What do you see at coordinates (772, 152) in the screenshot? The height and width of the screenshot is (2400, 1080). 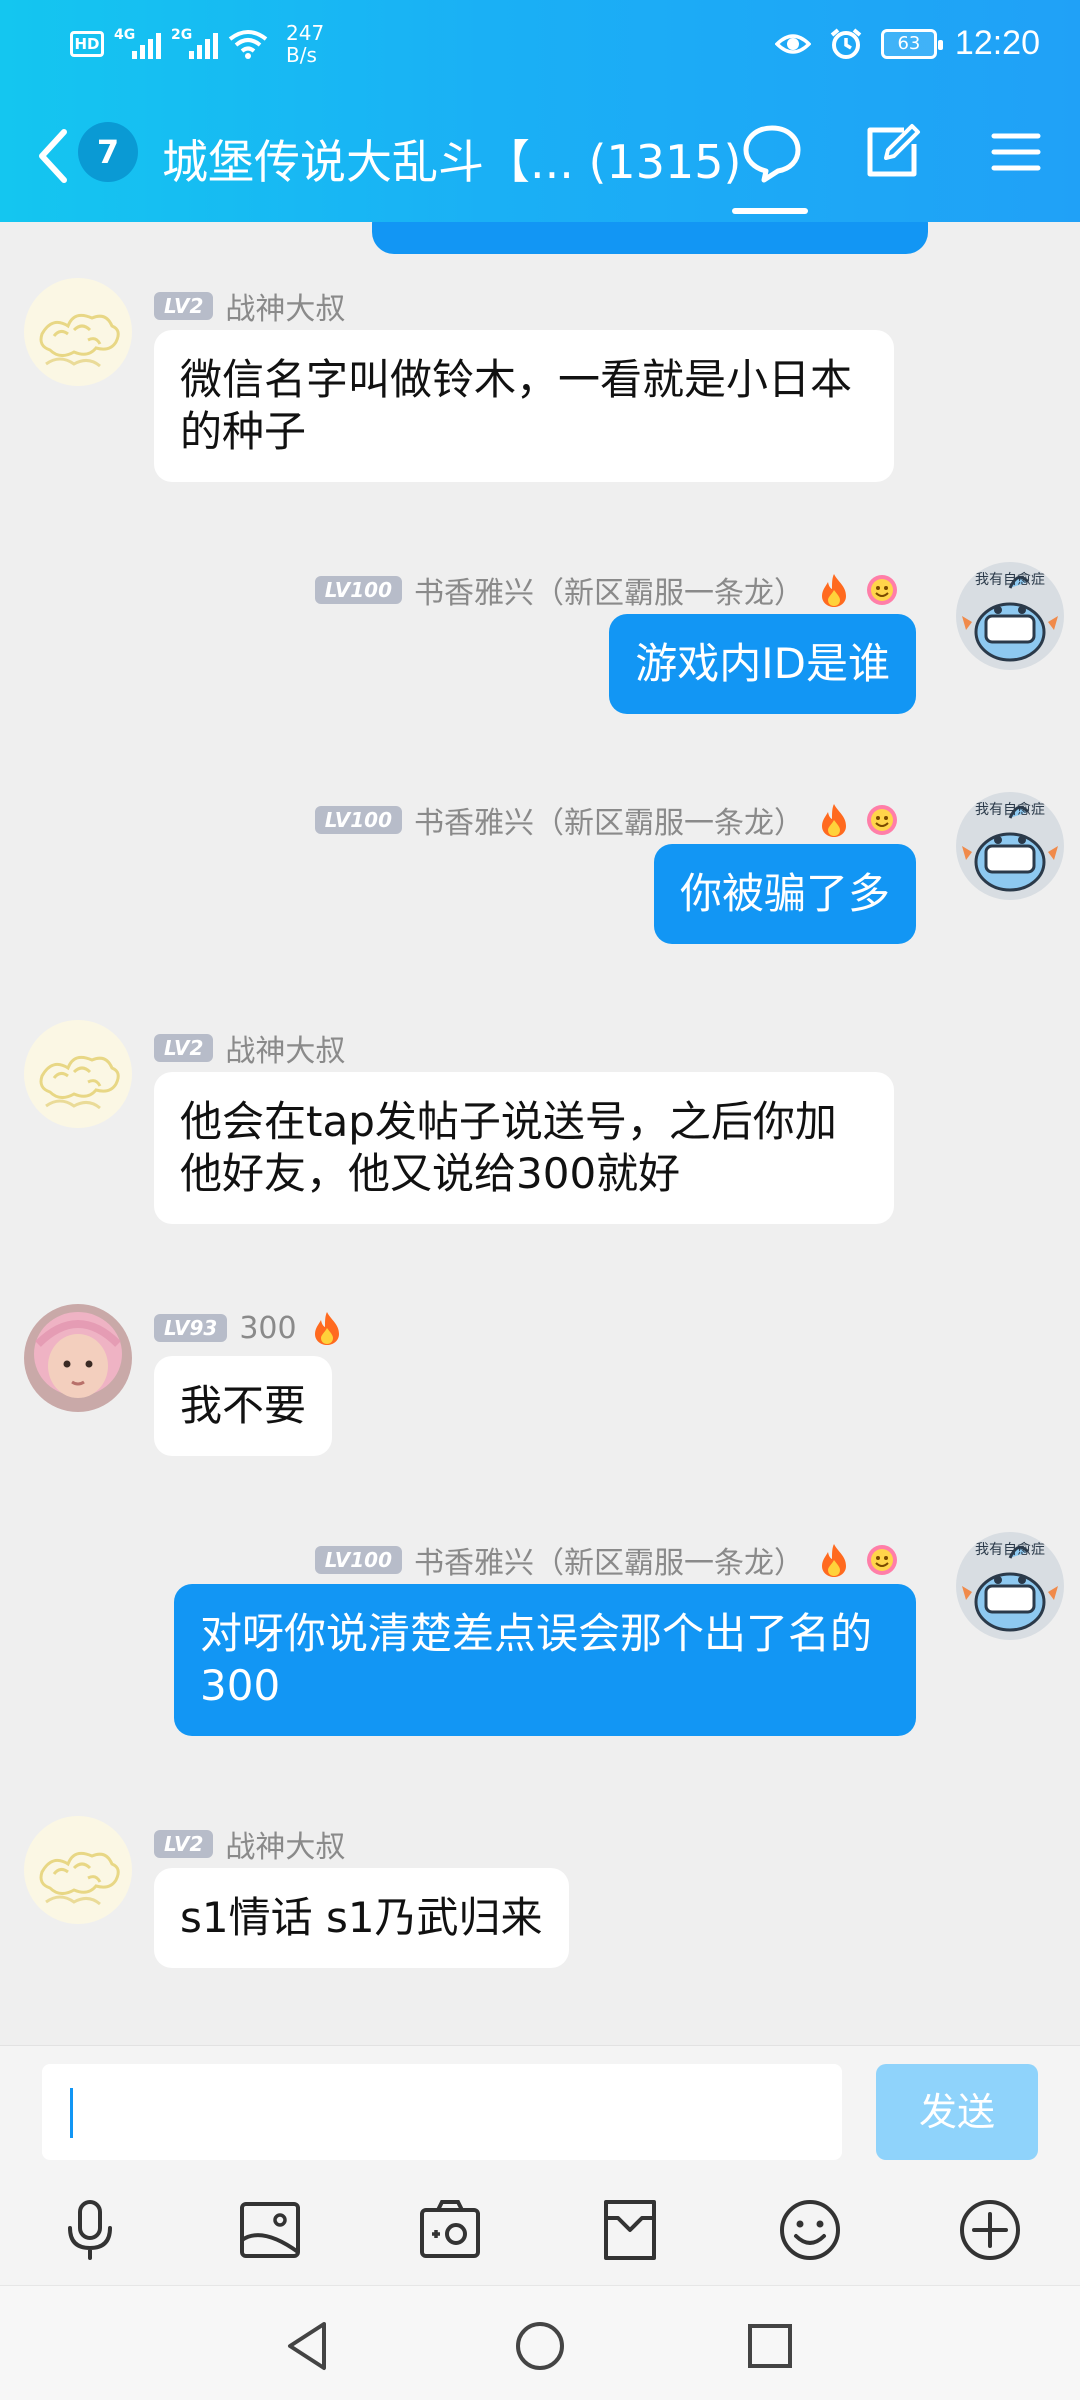 I see `chat-bubble-icon` at bounding box center [772, 152].